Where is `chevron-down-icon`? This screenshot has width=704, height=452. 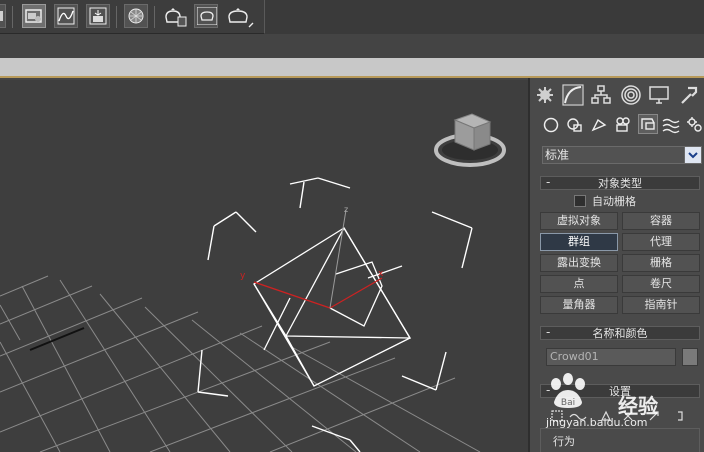 chevron-down-icon is located at coordinates (692, 155).